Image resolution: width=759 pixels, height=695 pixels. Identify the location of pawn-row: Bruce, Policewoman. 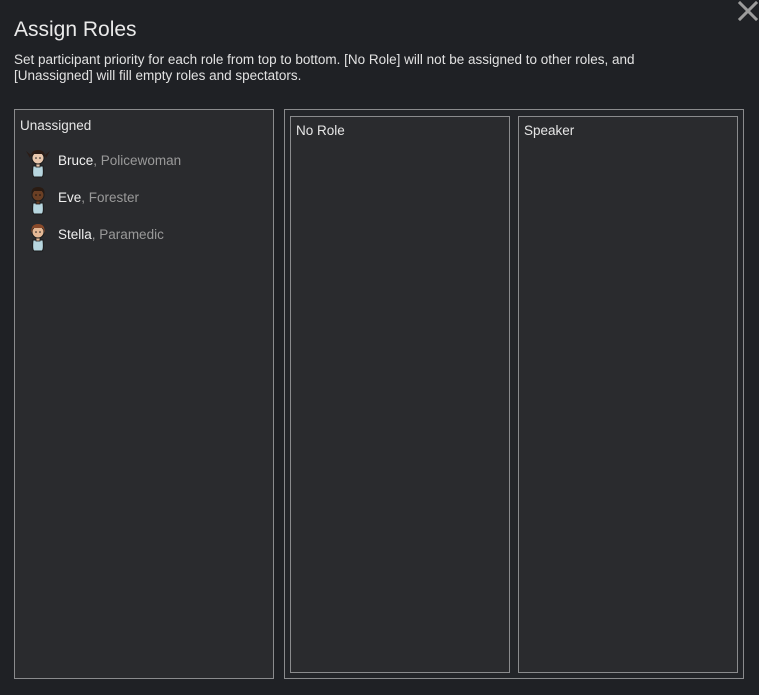
(143, 164).